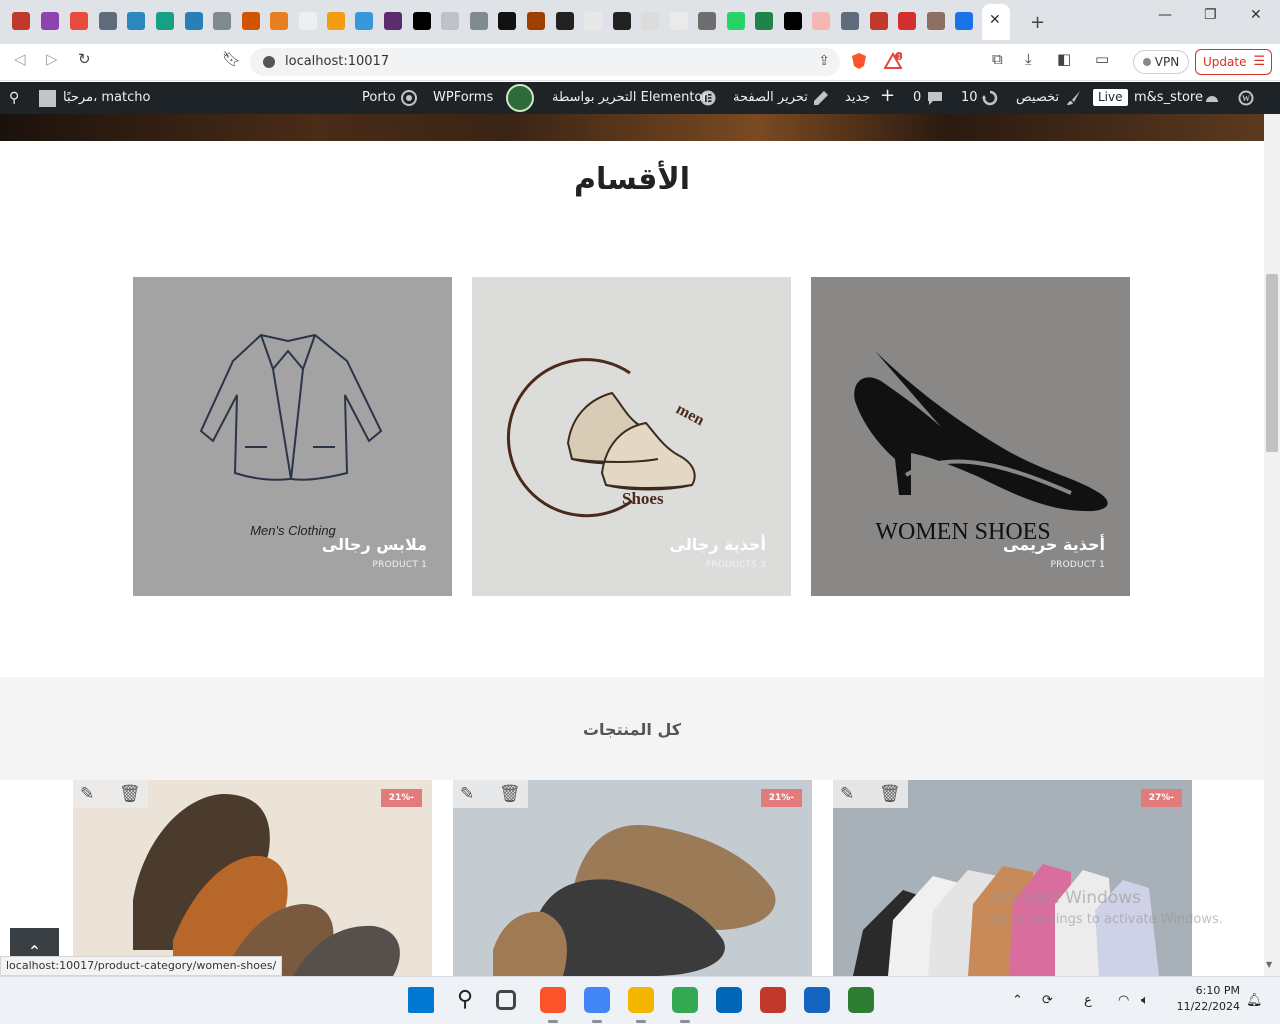 The height and width of the screenshot is (1024, 1280). Describe the element at coordinates (1017, 1000) in the screenshot. I see `tray-overflow-icon: ⌃` at that location.